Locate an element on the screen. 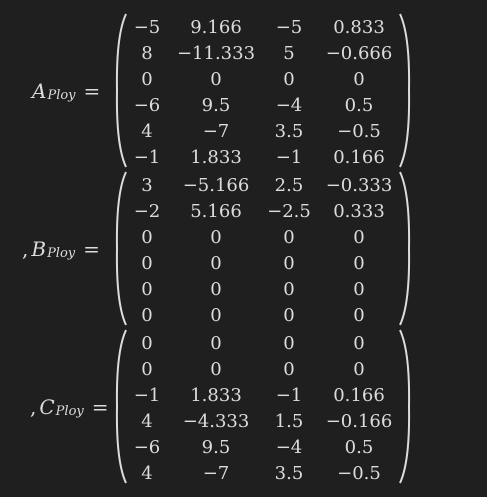  matrix-cell: 9.166 is located at coordinates (216, 27).